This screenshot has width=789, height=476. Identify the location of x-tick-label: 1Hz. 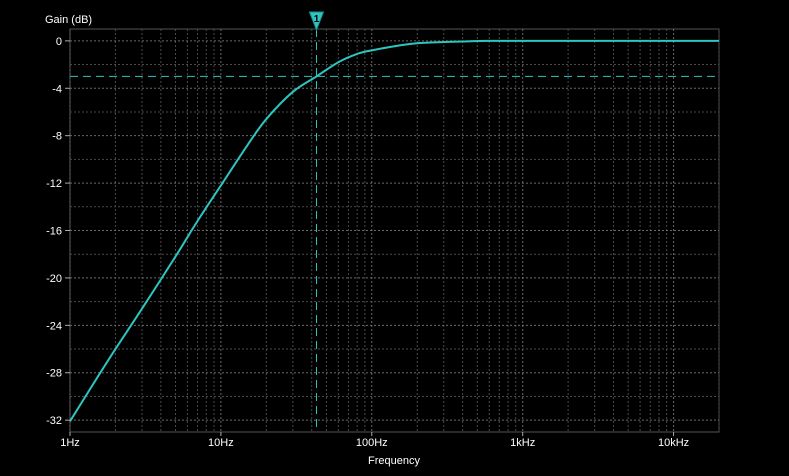
(70, 443).